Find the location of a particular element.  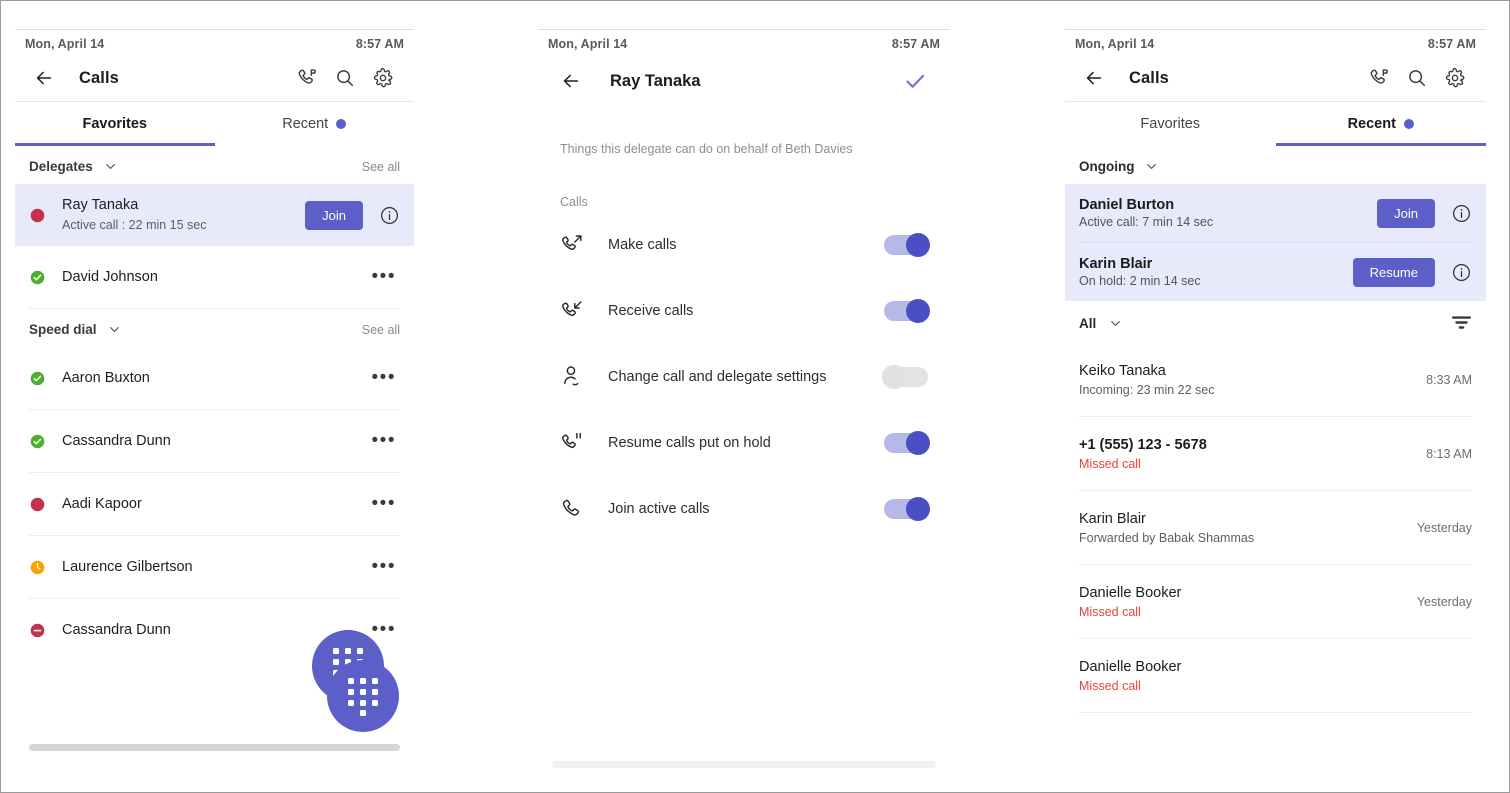

permission-row-make-calls: Make calls is located at coordinates (744, 245).